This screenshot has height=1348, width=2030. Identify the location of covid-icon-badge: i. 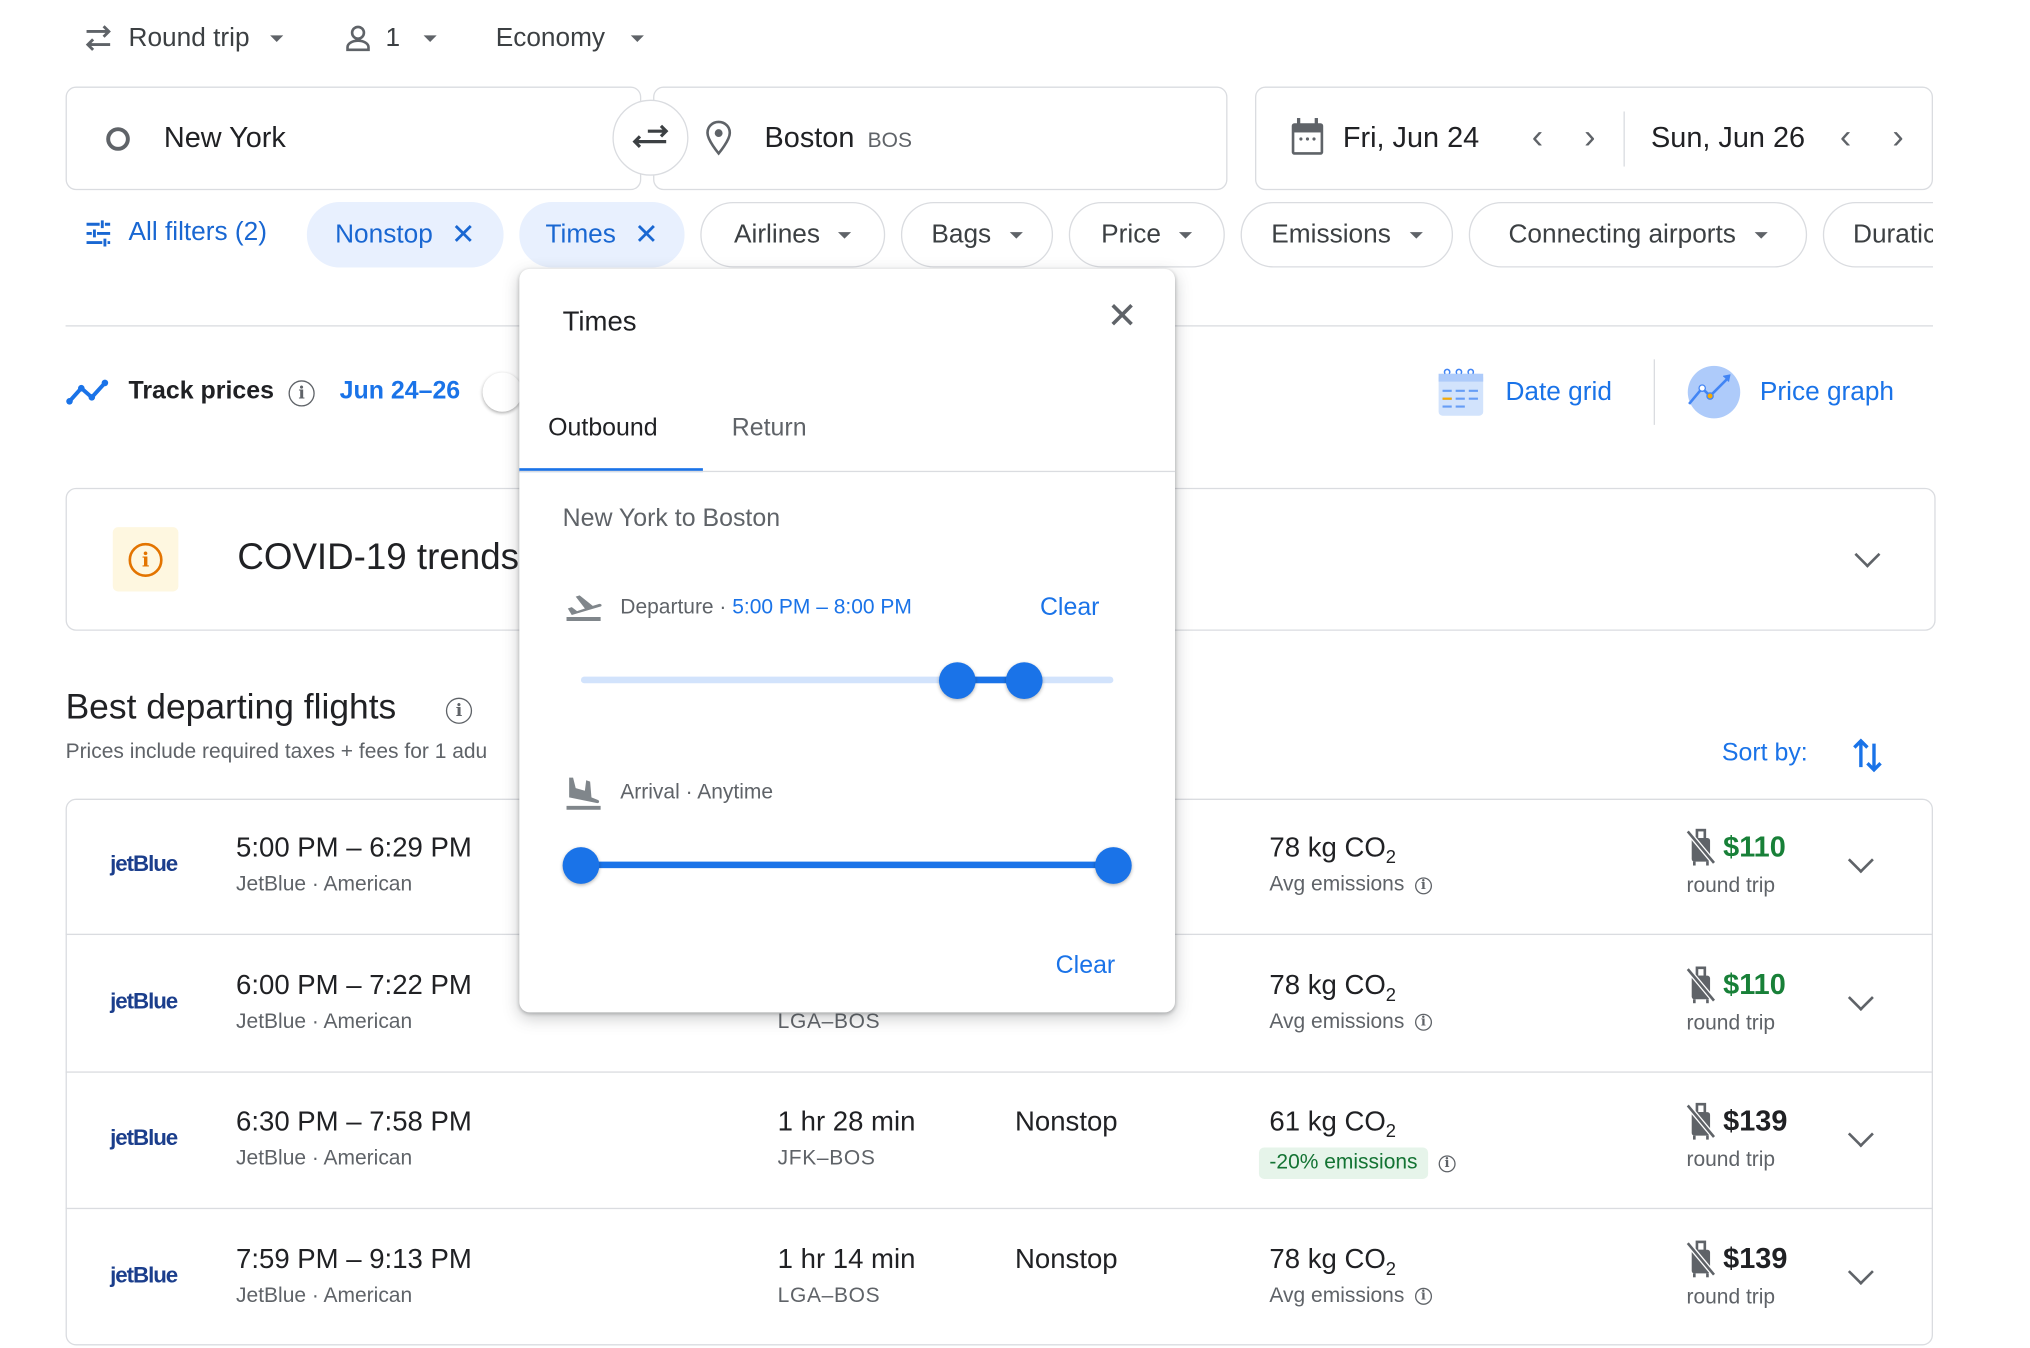
(145, 559).